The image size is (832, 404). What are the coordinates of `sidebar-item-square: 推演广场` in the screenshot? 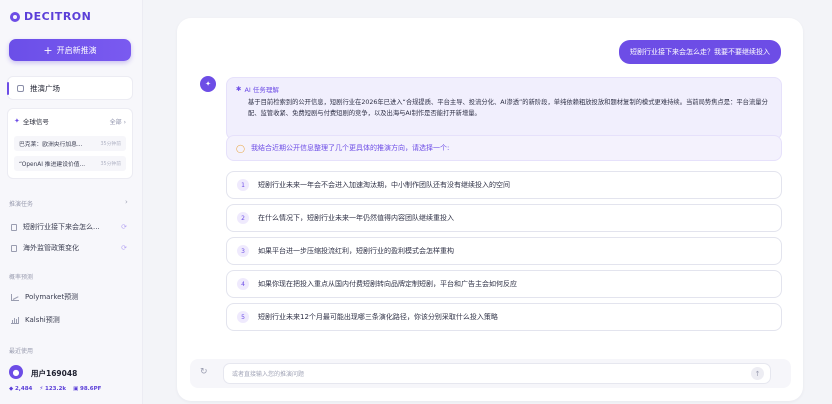 It's located at (70, 88).